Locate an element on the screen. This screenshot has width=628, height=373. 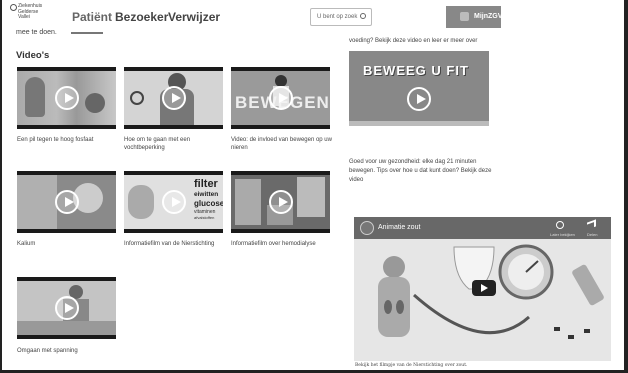
share-label: Delen is located at coordinates (592, 234).